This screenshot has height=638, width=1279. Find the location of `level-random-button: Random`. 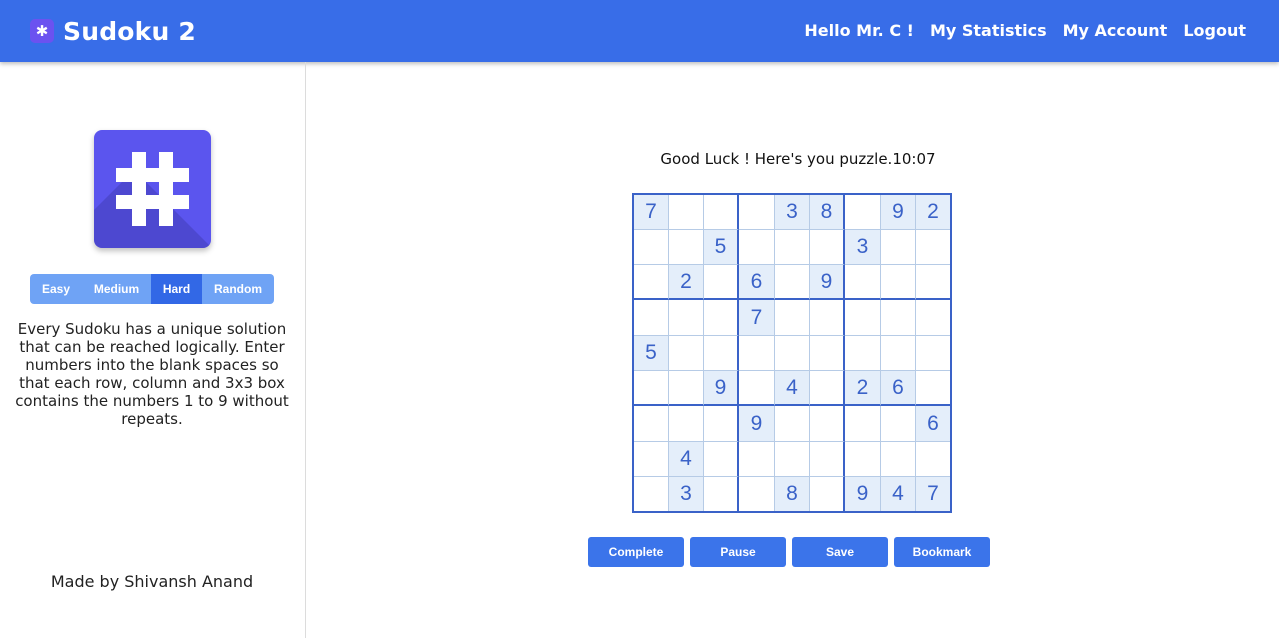

level-random-button: Random is located at coordinates (238, 289).